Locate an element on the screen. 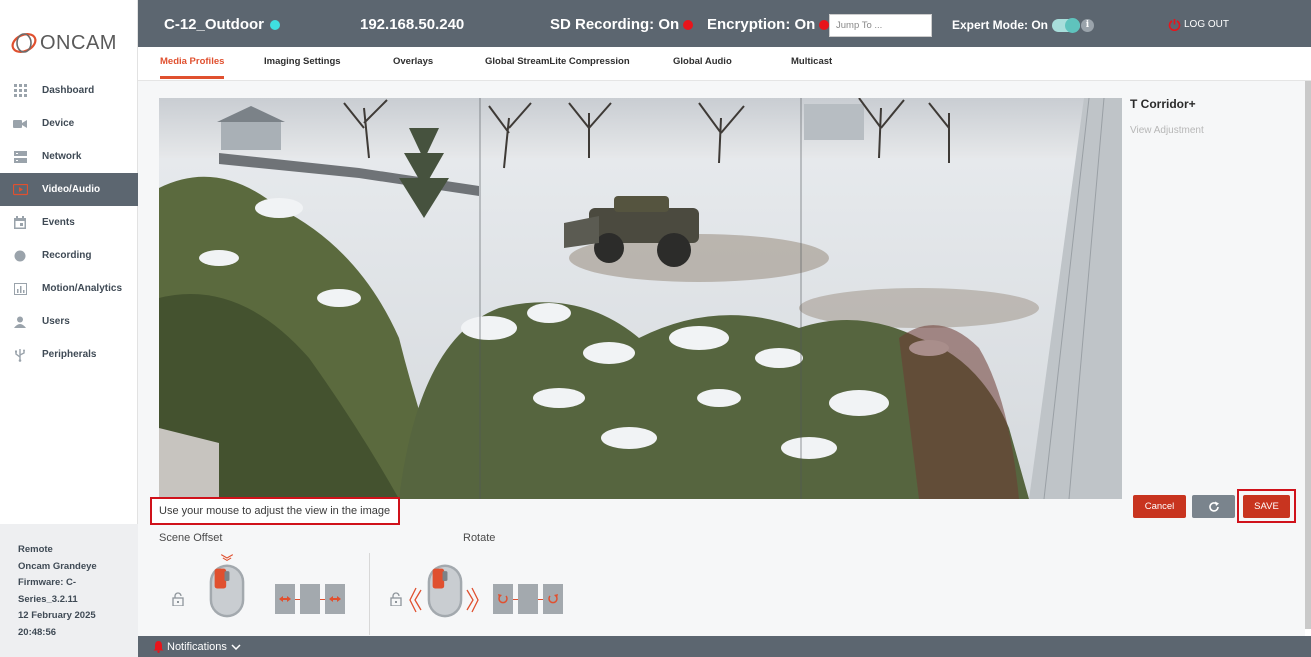 This screenshot has height=657, width=1311. sidebar-item-events: Events is located at coordinates (69, 222).